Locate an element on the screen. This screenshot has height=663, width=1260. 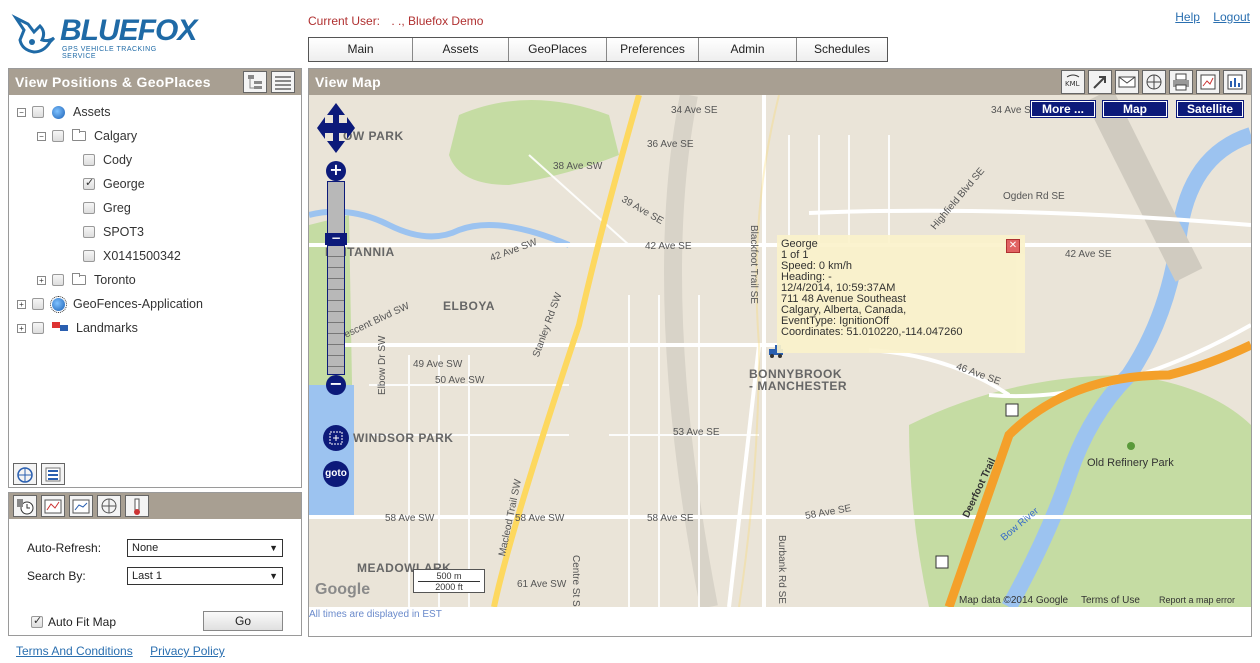
close-icon: ✕ is located at coordinates (1013, 246).